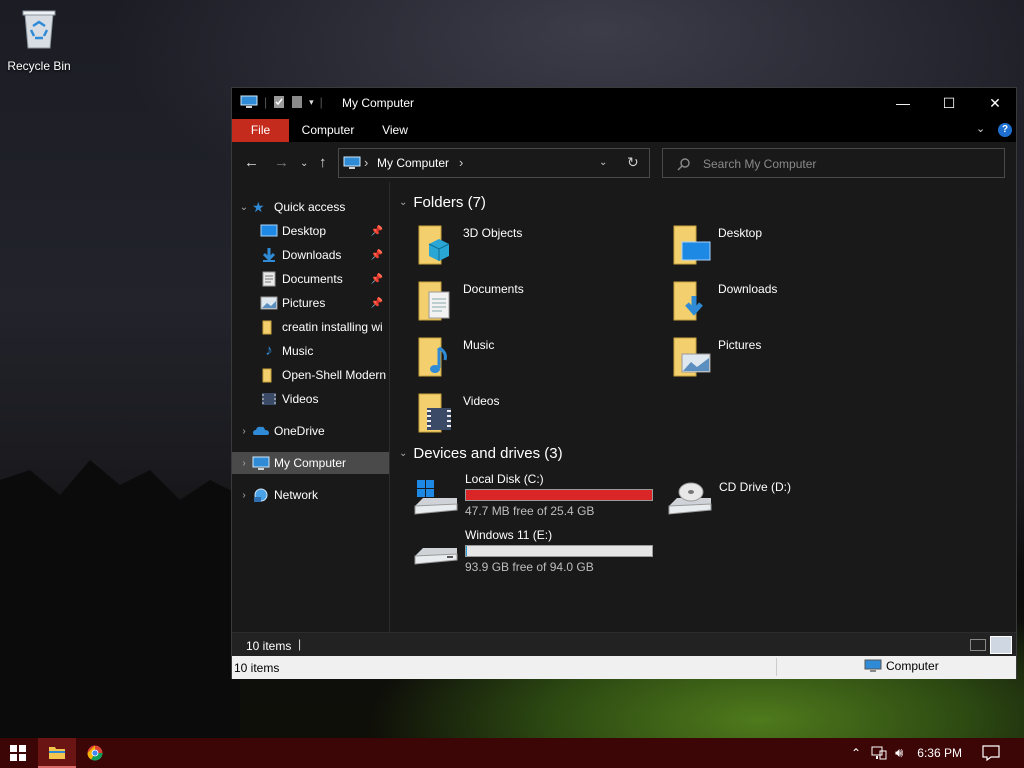 This screenshot has height=768, width=1024. What do you see at coordinates (297, 102) in the screenshot?
I see `new-folder-icon` at bounding box center [297, 102].